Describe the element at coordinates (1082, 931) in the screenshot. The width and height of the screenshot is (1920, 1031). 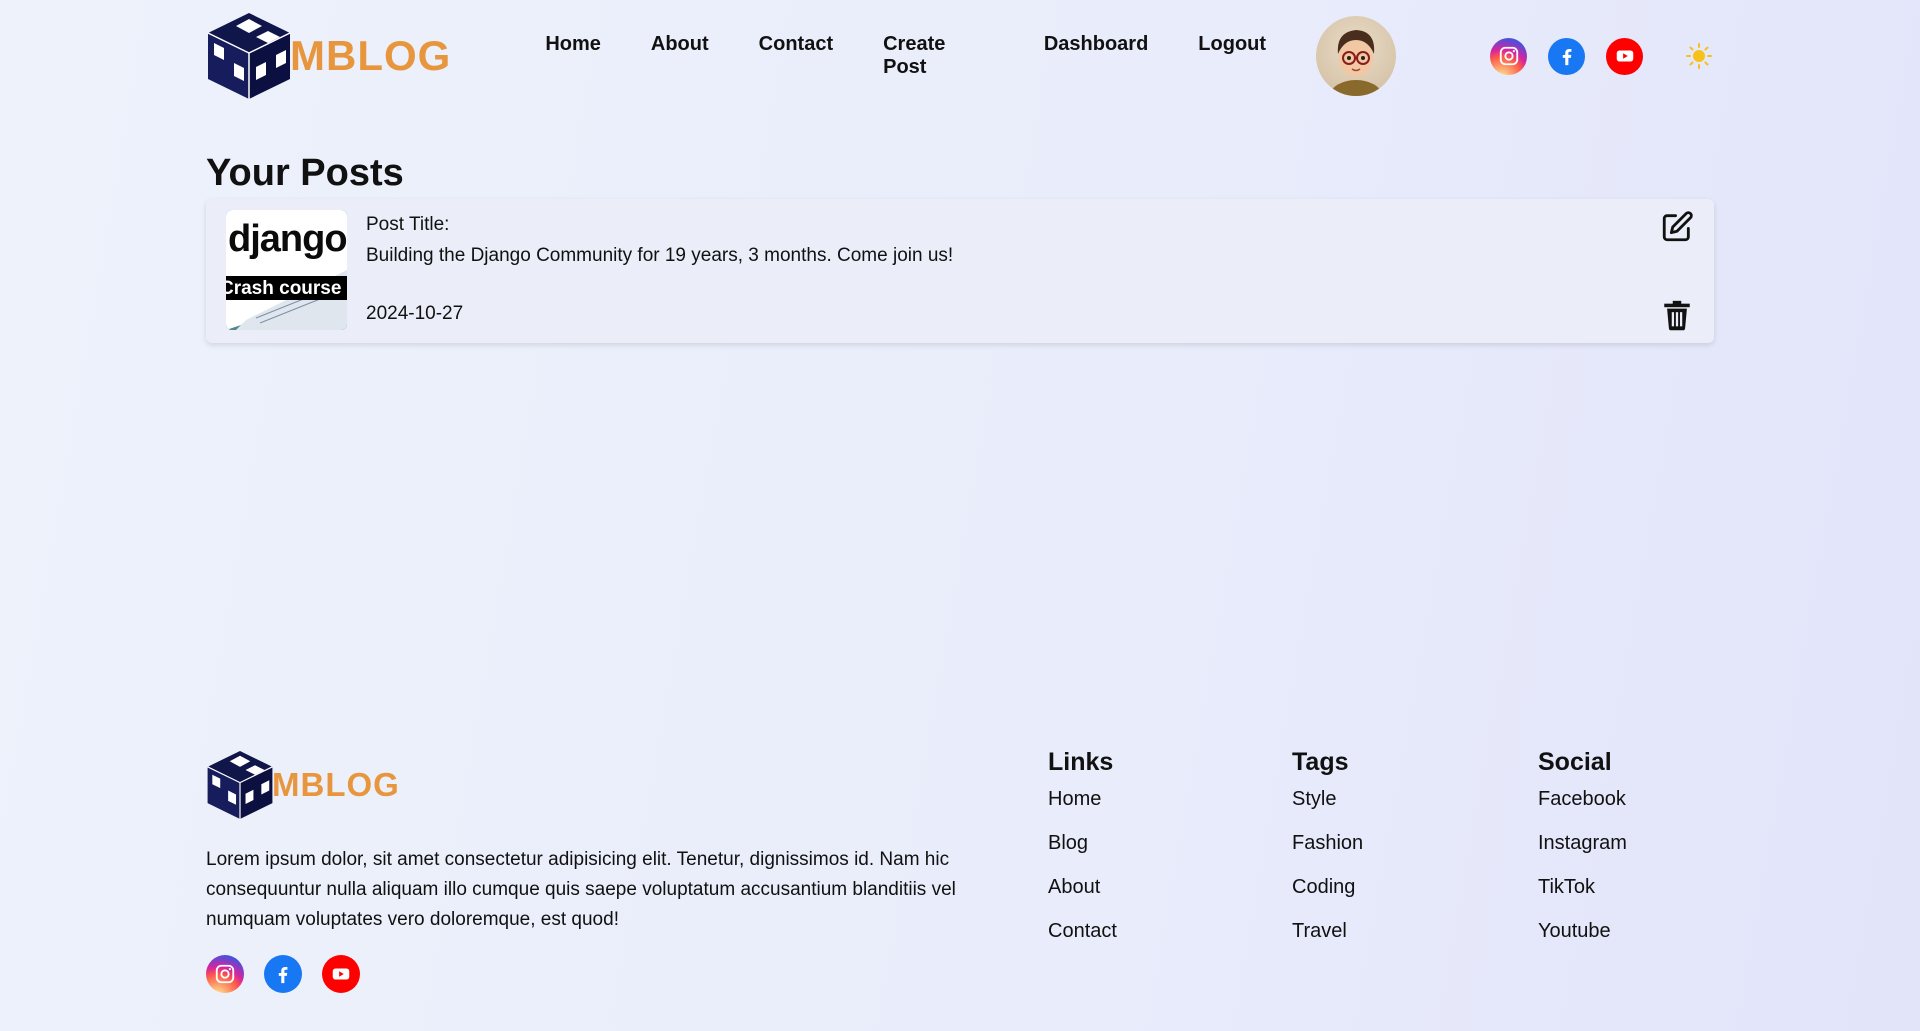
I see `footer-link-contact: Contact` at that location.